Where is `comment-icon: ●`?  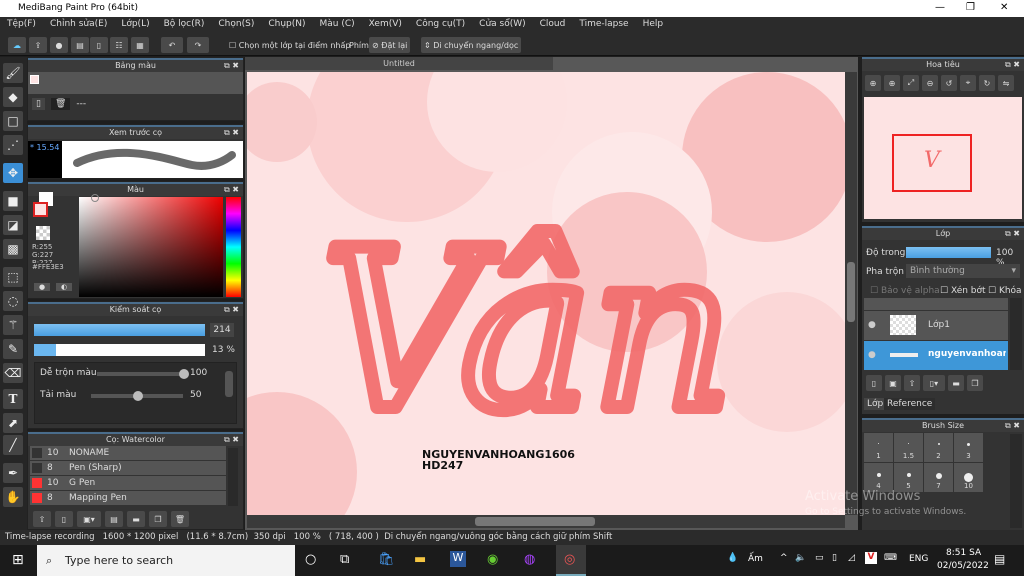
comment-icon: ● is located at coordinates (59, 45).